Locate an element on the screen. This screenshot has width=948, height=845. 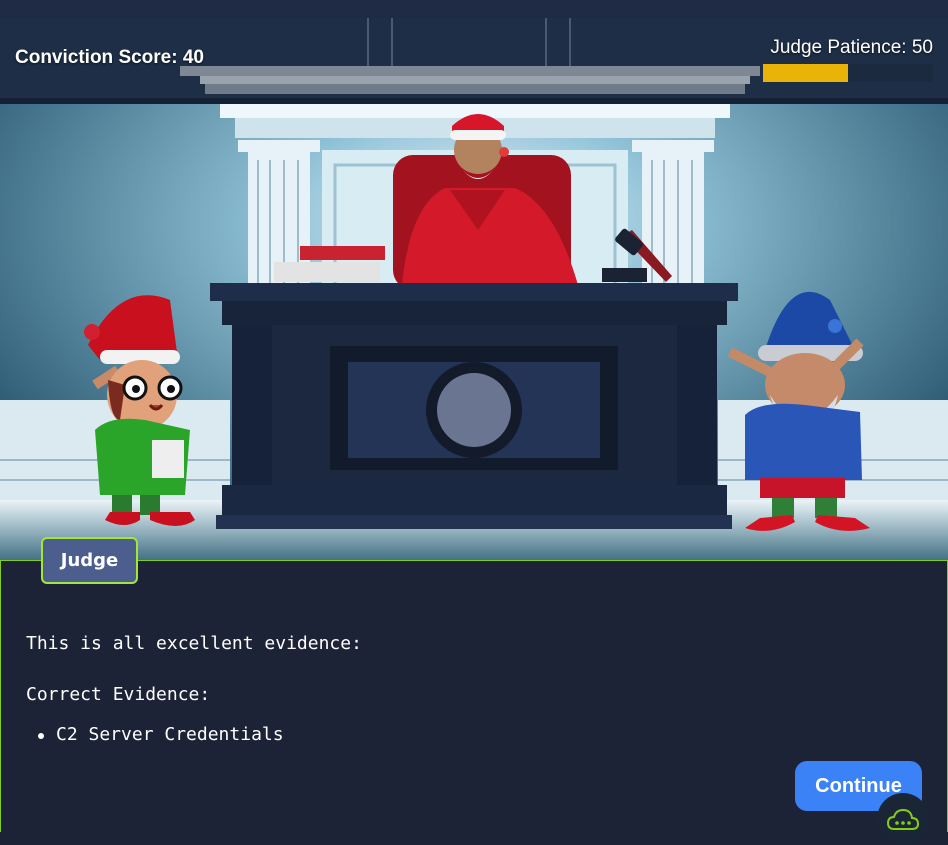
chat-button is located at coordinates (903, 819).